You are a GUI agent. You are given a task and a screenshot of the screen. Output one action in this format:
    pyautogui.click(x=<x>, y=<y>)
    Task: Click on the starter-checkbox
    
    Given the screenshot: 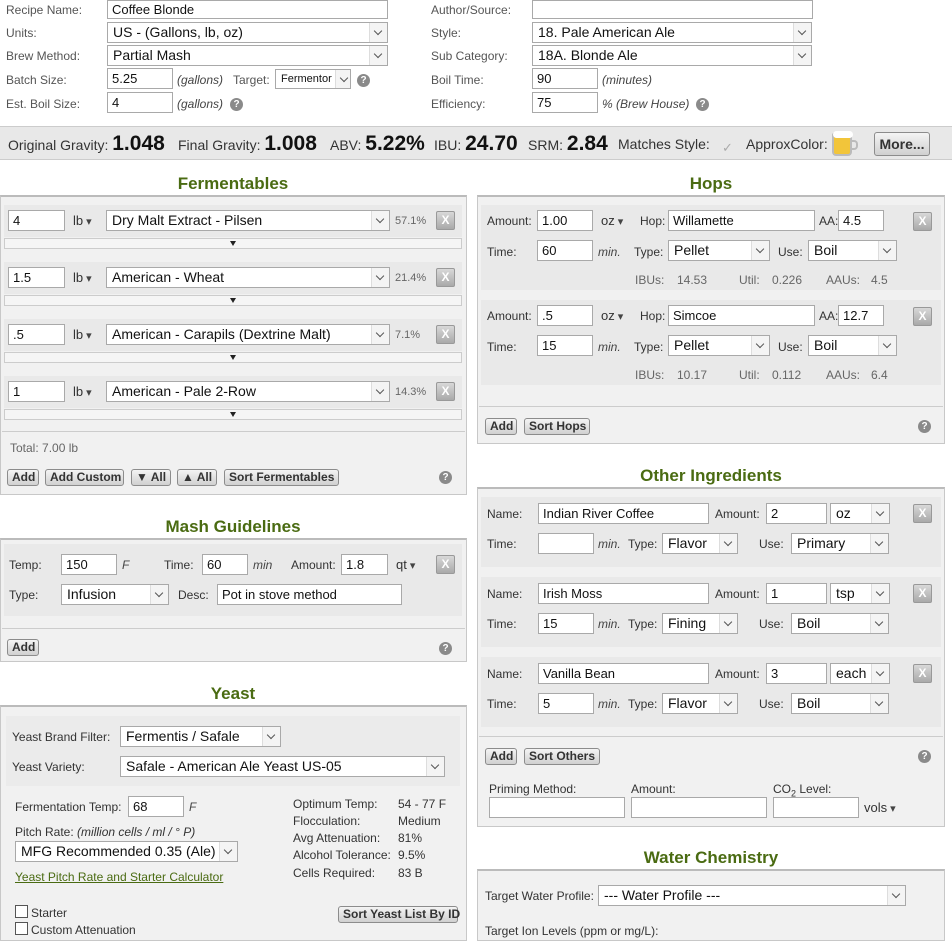 What is the action you would take?
    pyautogui.click(x=21, y=911)
    